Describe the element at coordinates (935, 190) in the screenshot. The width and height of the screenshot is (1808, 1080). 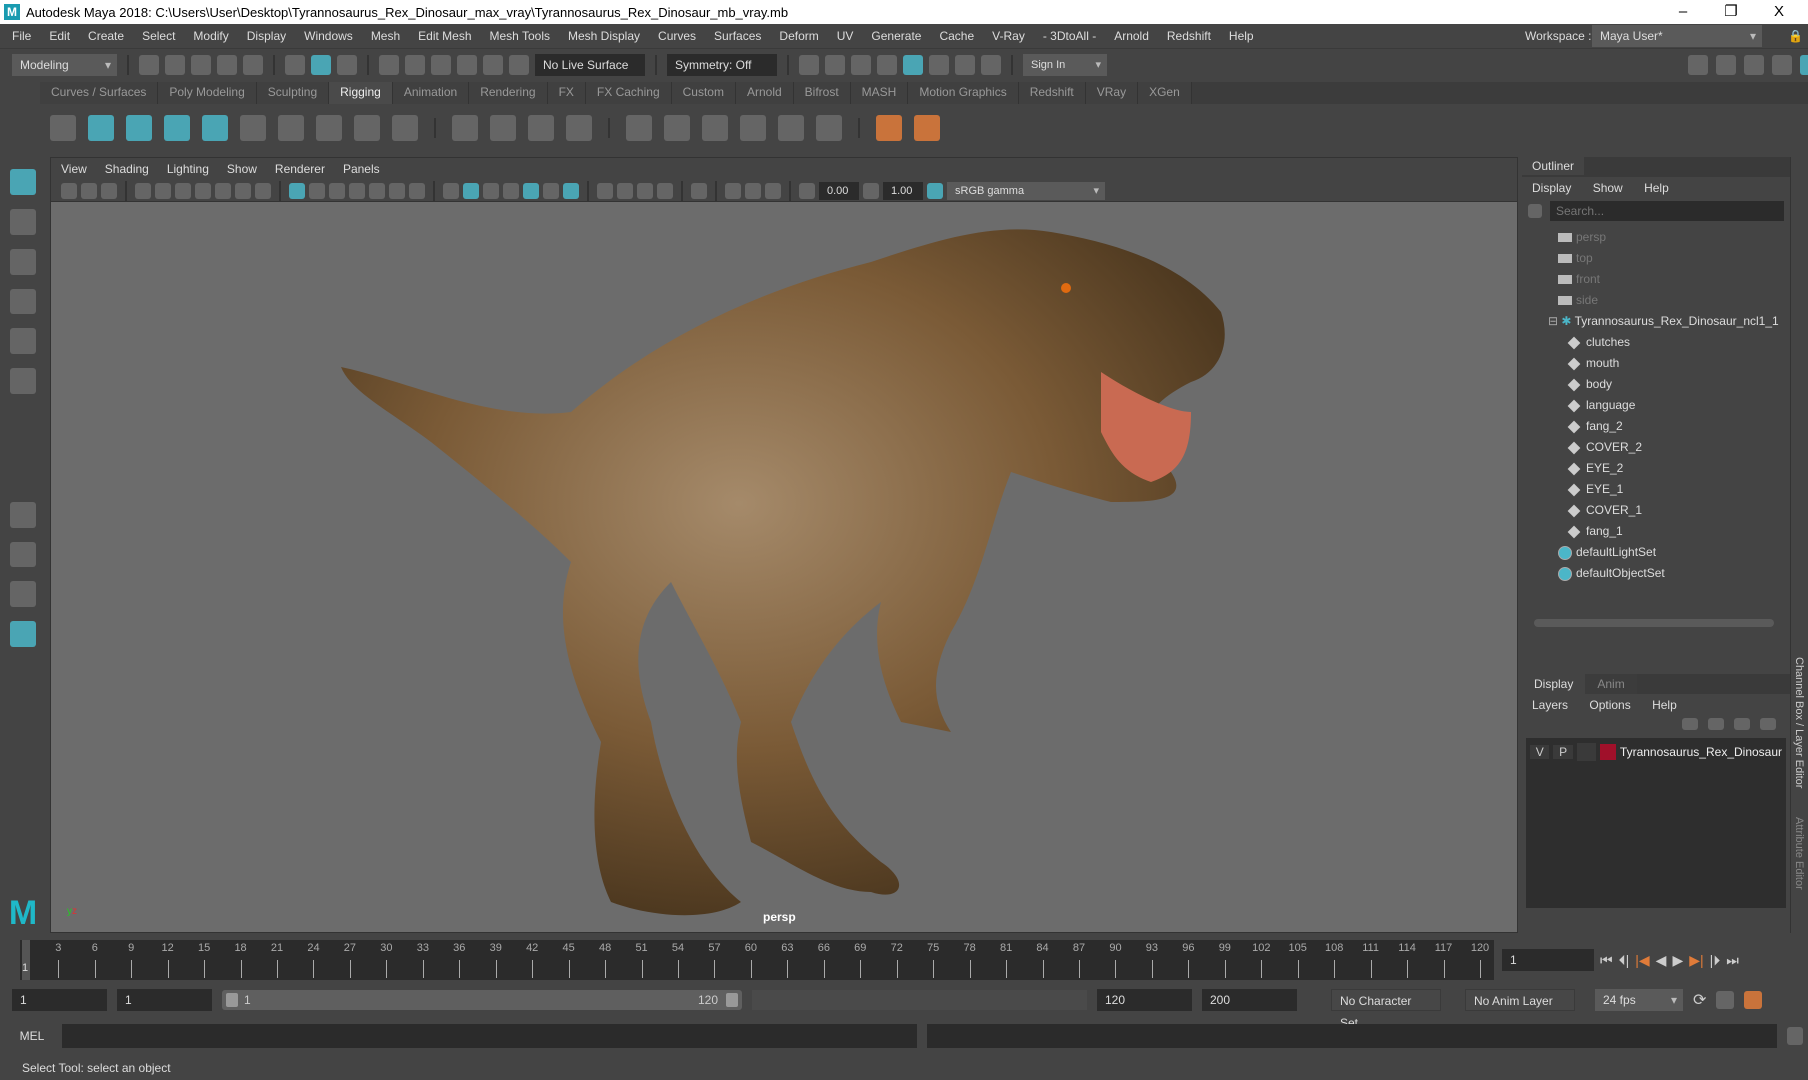
I see `color-management-icon` at that location.